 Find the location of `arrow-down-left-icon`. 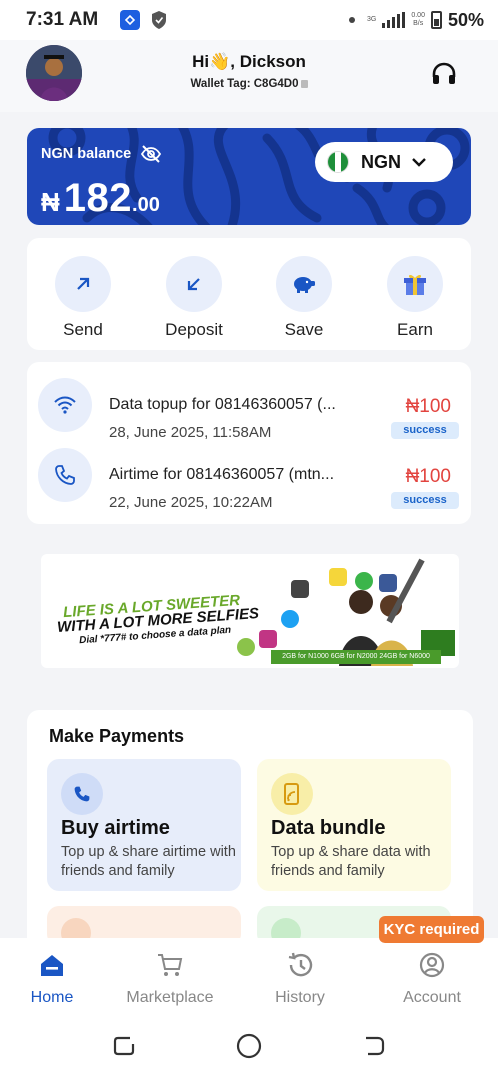

arrow-down-left-icon is located at coordinates (193, 284).